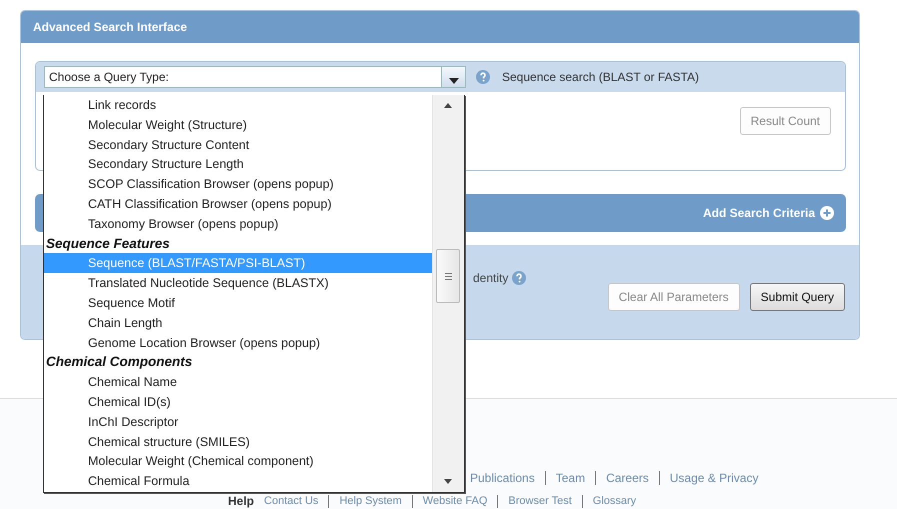  Describe the element at coordinates (110, 27) in the screenshot. I see `panel-title: Advanced Search Interface` at that location.